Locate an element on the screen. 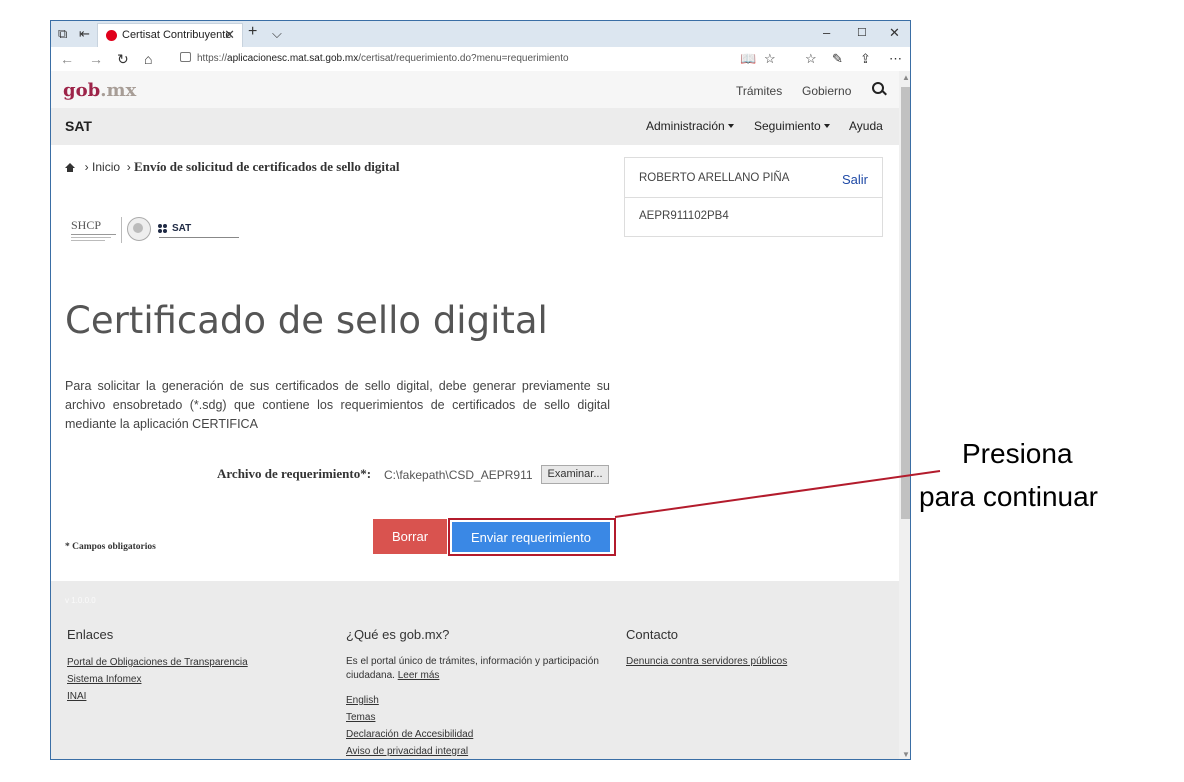 The image size is (1184, 782). annotation-line-2: para continuar is located at coordinates (1009, 496).